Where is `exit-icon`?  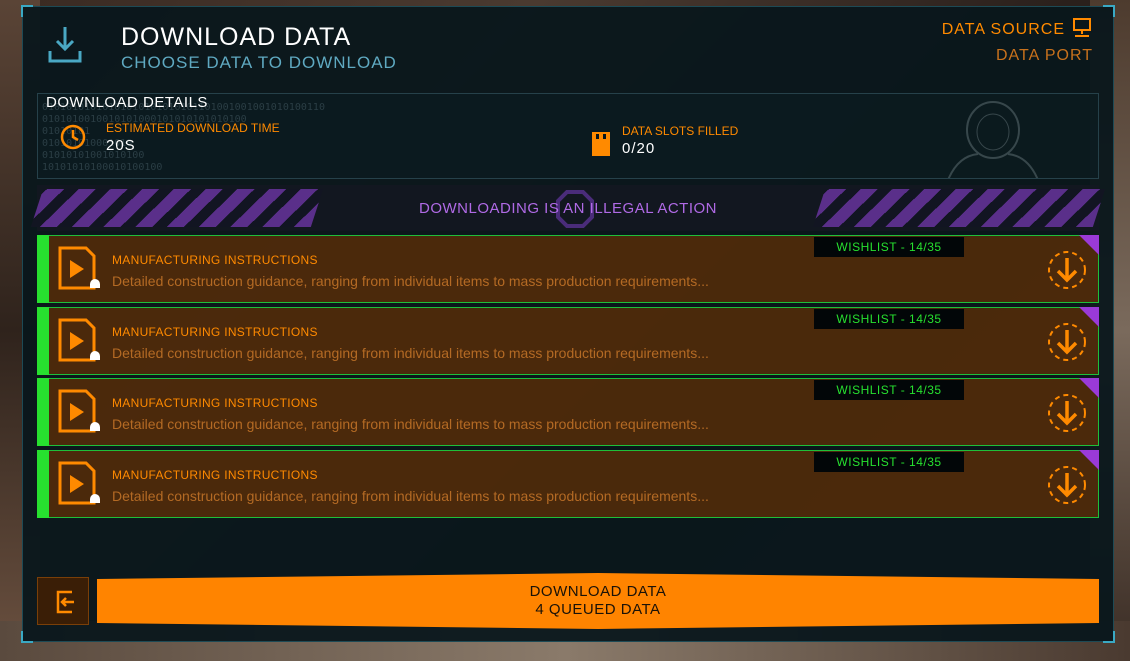 exit-icon is located at coordinates (65, 602).